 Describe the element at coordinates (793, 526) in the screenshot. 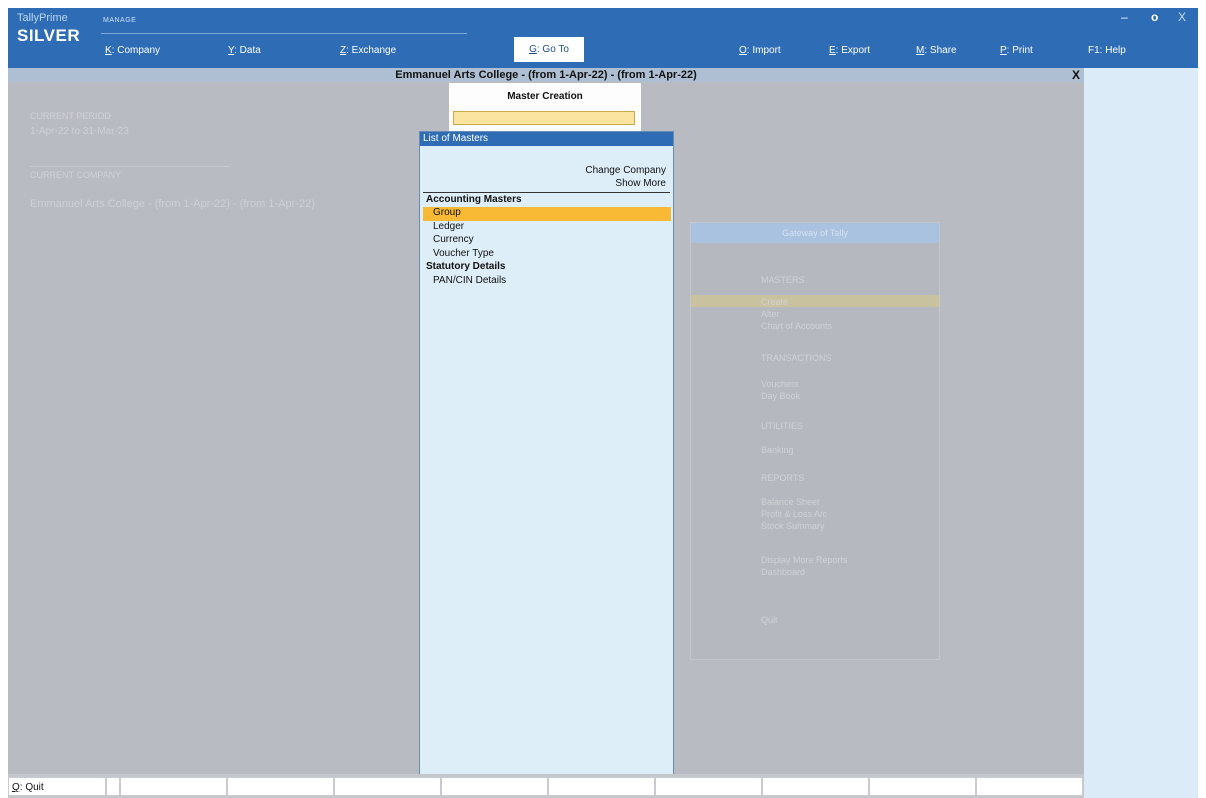

I see `gateway-item: Stock Summary` at that location.